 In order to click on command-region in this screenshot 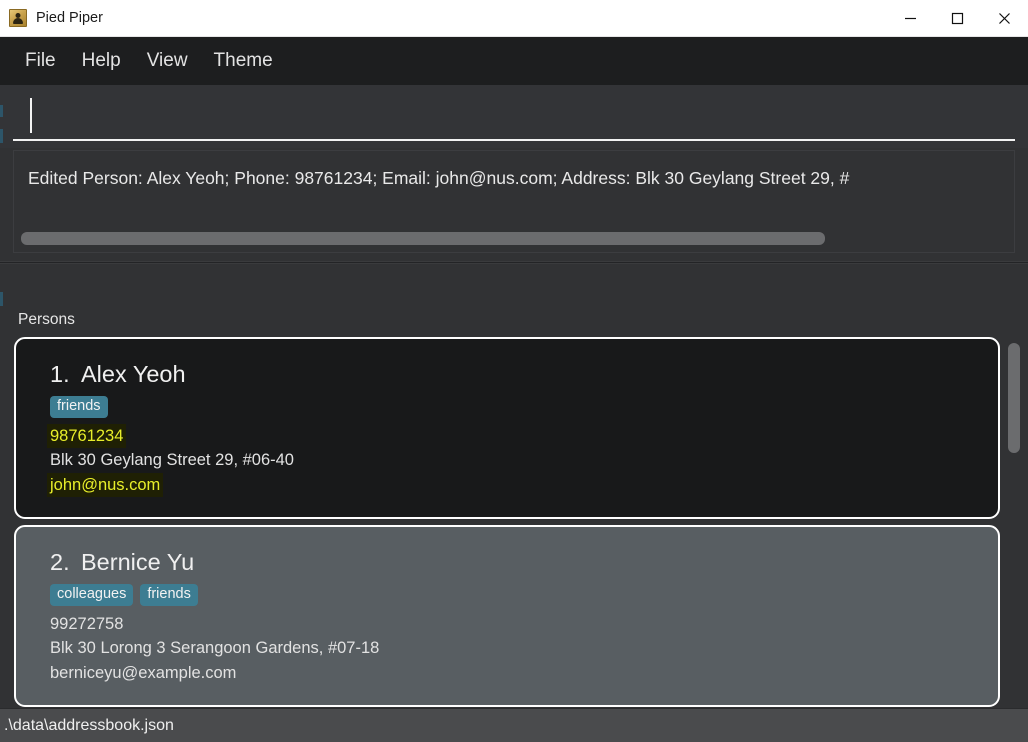, I will do `click(514, 116)`.